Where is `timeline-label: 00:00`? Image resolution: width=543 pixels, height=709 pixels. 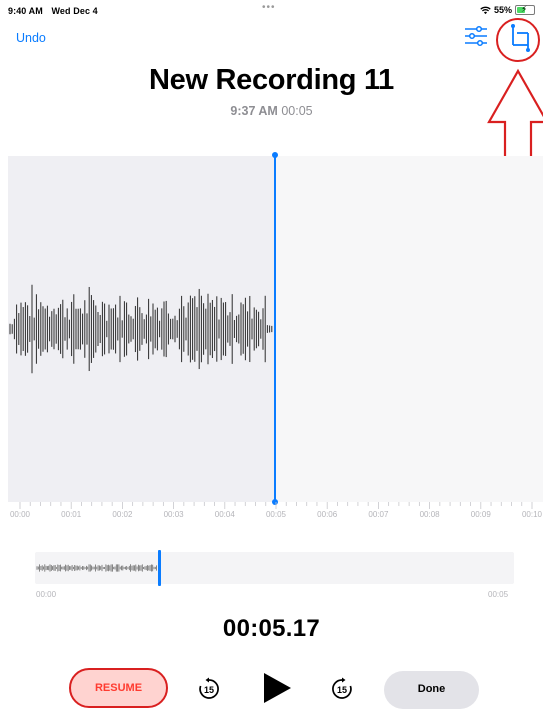
timeline-label: 00:00 is located at coordinates (20, 514).